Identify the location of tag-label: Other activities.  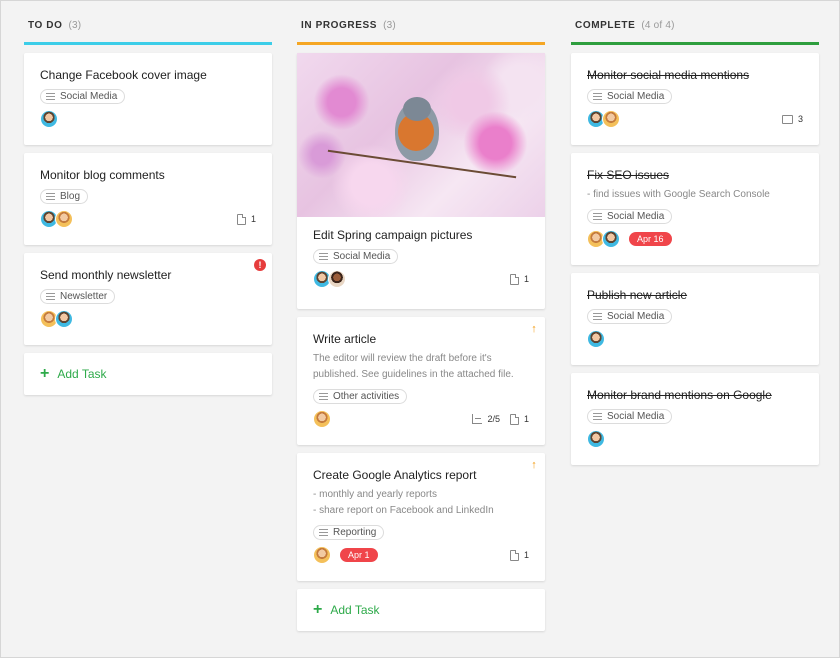
(366, 396).